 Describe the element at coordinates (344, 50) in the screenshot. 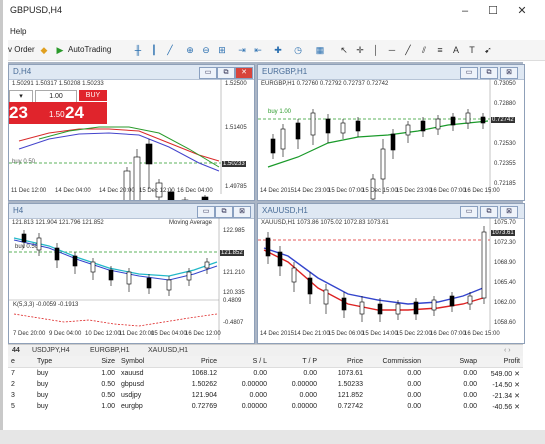

I see `cursor-icon: ↖` at that location.